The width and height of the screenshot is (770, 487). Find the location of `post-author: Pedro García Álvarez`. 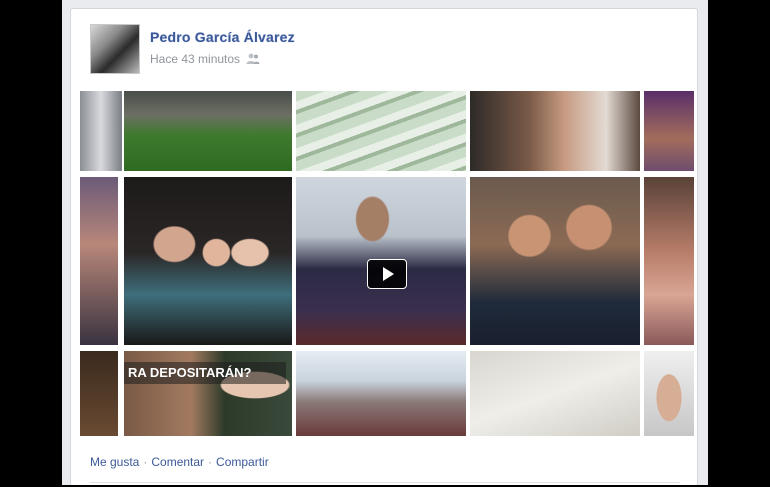

post-author: Pedro García Álvarez is located at coordinates (222, 37).